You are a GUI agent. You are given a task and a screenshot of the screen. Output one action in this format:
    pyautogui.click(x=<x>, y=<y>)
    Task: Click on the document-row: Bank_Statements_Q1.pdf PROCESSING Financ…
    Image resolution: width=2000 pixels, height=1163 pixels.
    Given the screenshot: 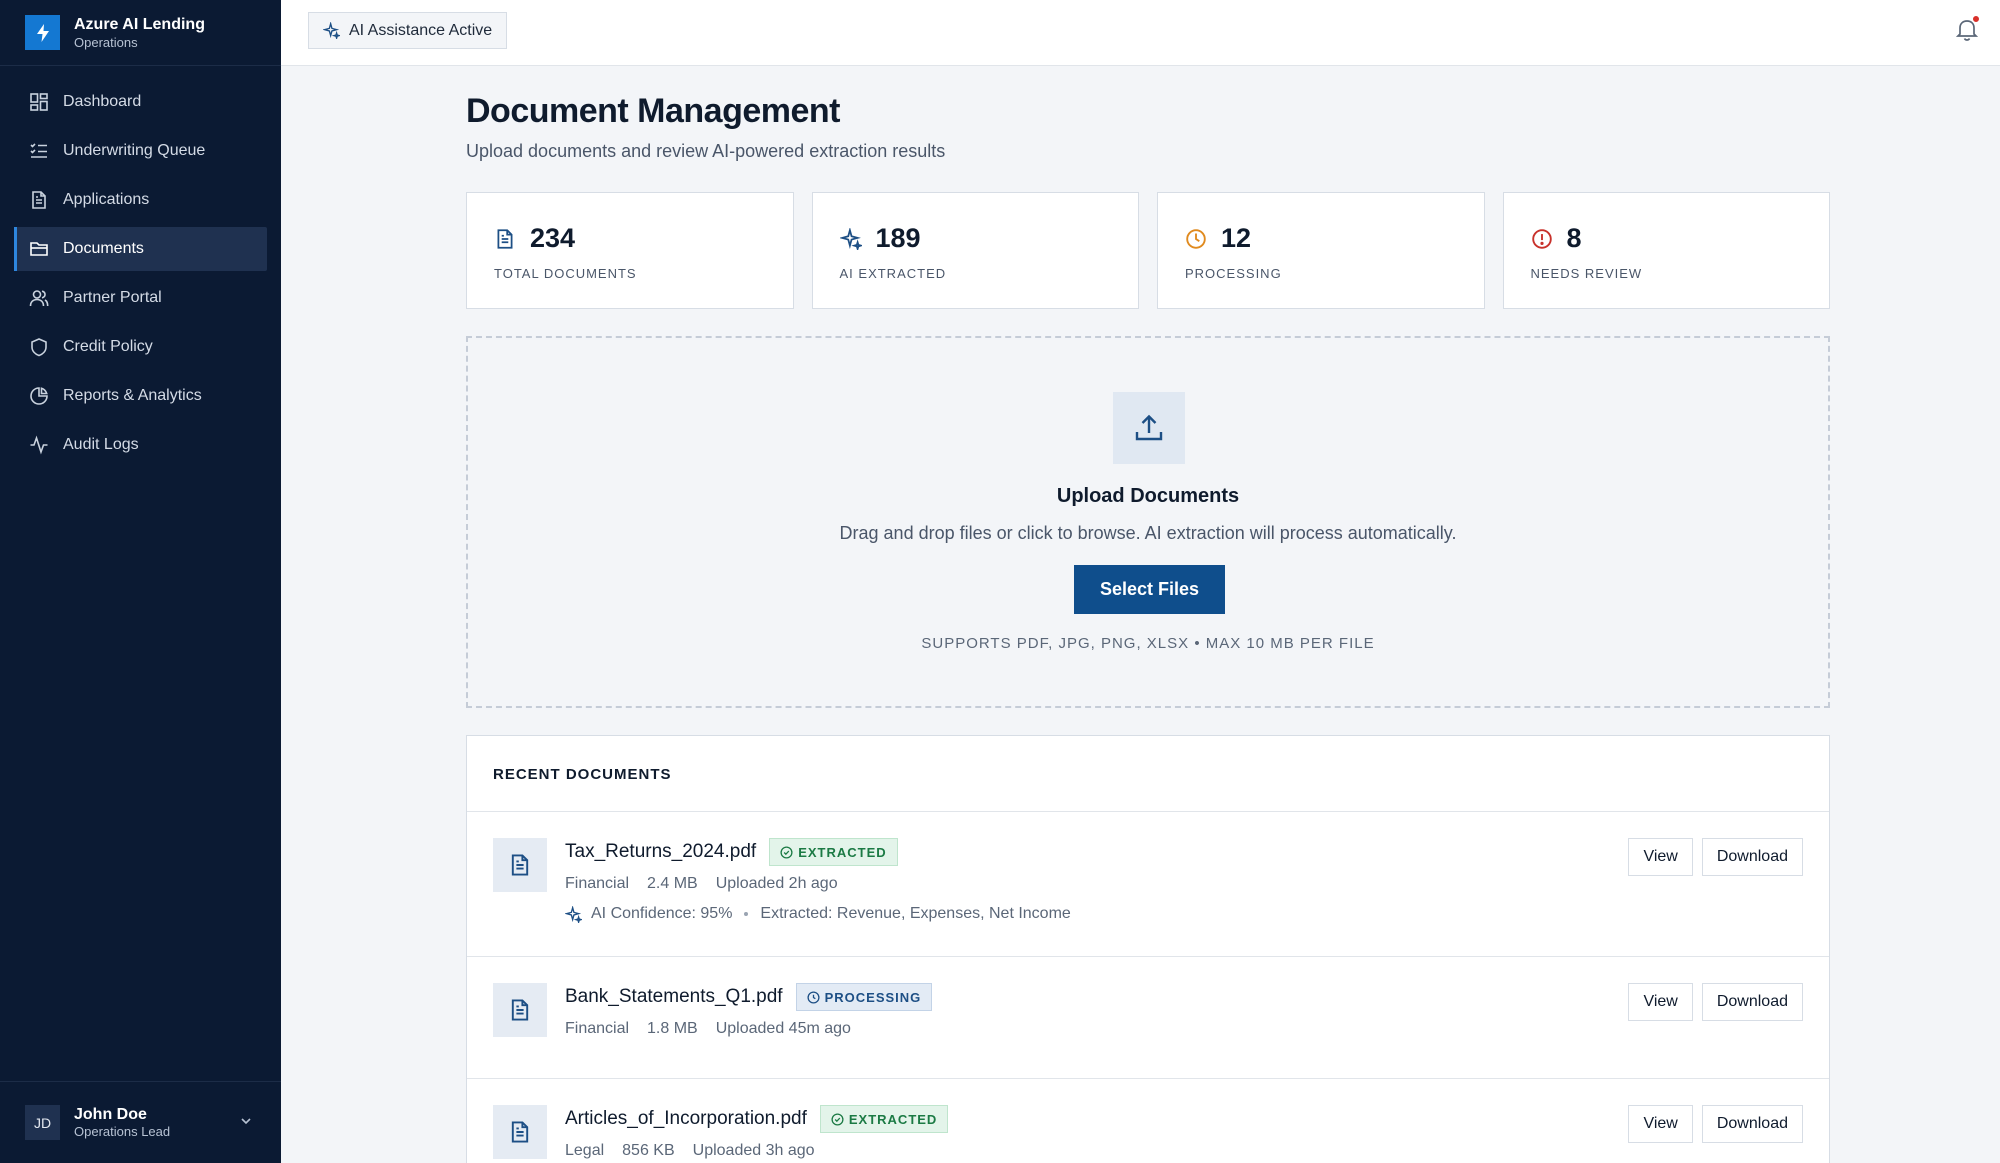 What is the action you would take?
    pyautogui.click(x=1148, y=1018)
    